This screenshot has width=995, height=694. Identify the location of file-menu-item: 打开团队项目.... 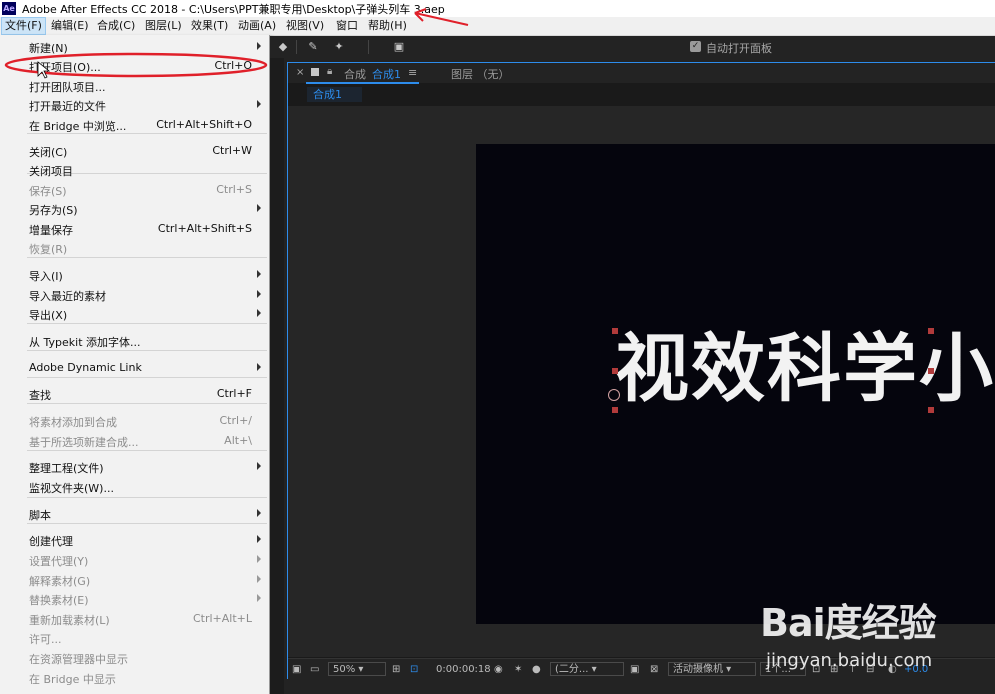
(134, 85).